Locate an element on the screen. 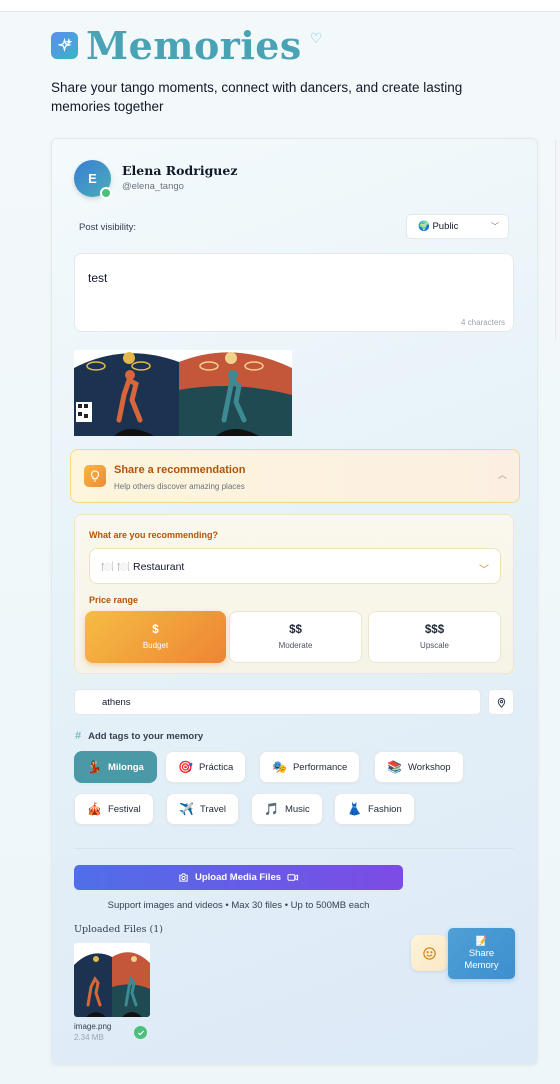 The image size is (560, 1084). tag-music: 🎵 Music is located at coordinates (287, 809).